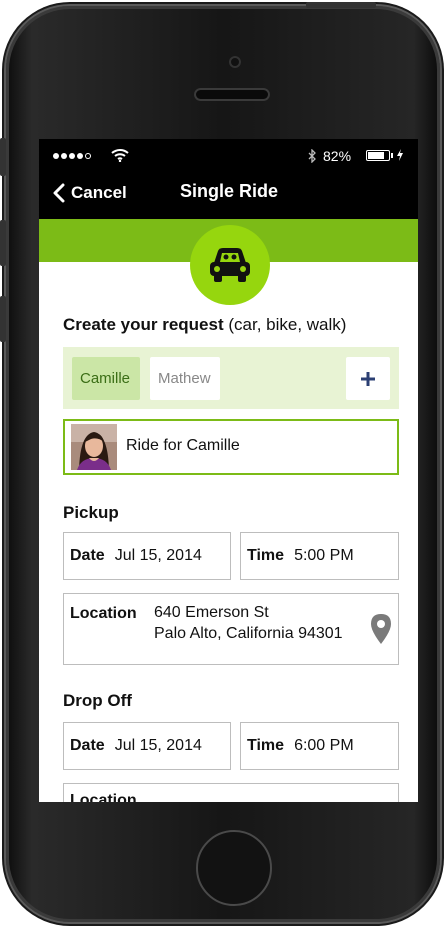 The height and width of the screenshot is (928, 446). I want to click on navigation-bar: Cancel Single Ride, so click(228, 195).